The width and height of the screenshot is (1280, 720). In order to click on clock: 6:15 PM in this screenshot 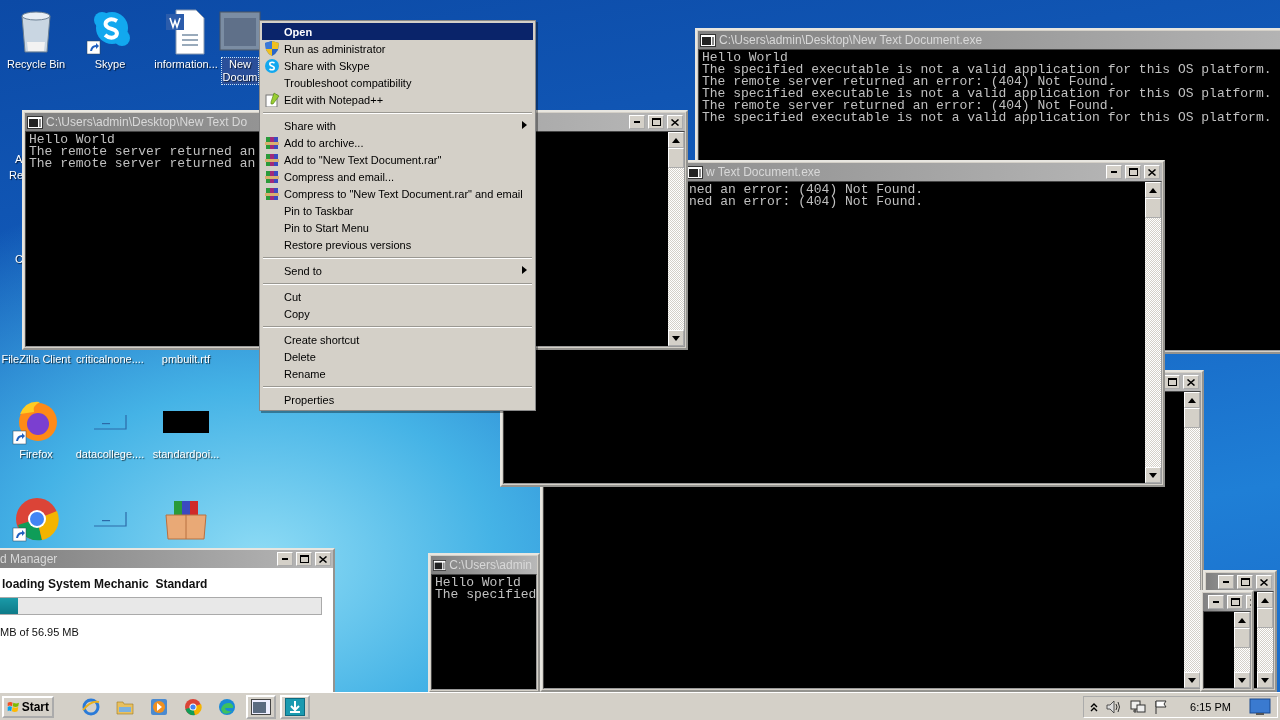, I will do `click(1210, 706)`.